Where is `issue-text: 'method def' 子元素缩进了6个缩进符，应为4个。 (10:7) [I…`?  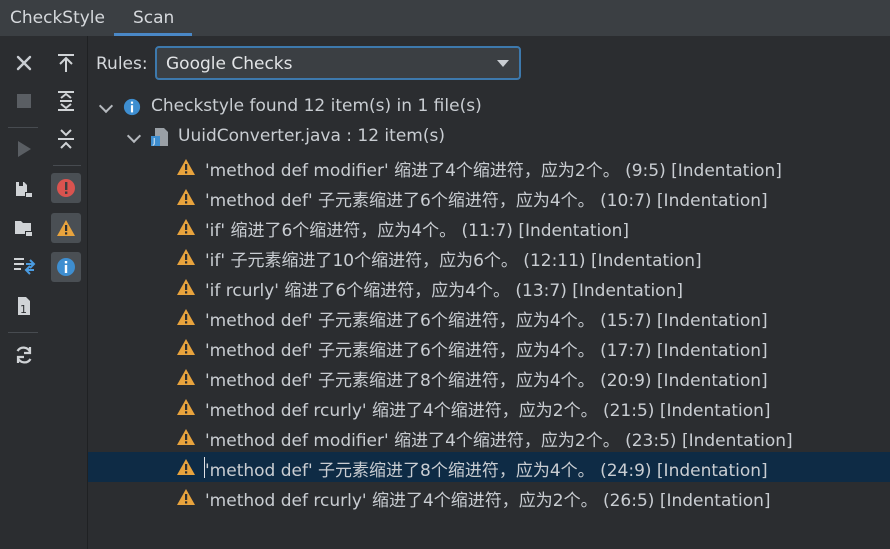 issue-text: 'method def' 子元素缩进了6个缩进符，应为4个。 (10:7) [I… is located at coordinates (486, 201).